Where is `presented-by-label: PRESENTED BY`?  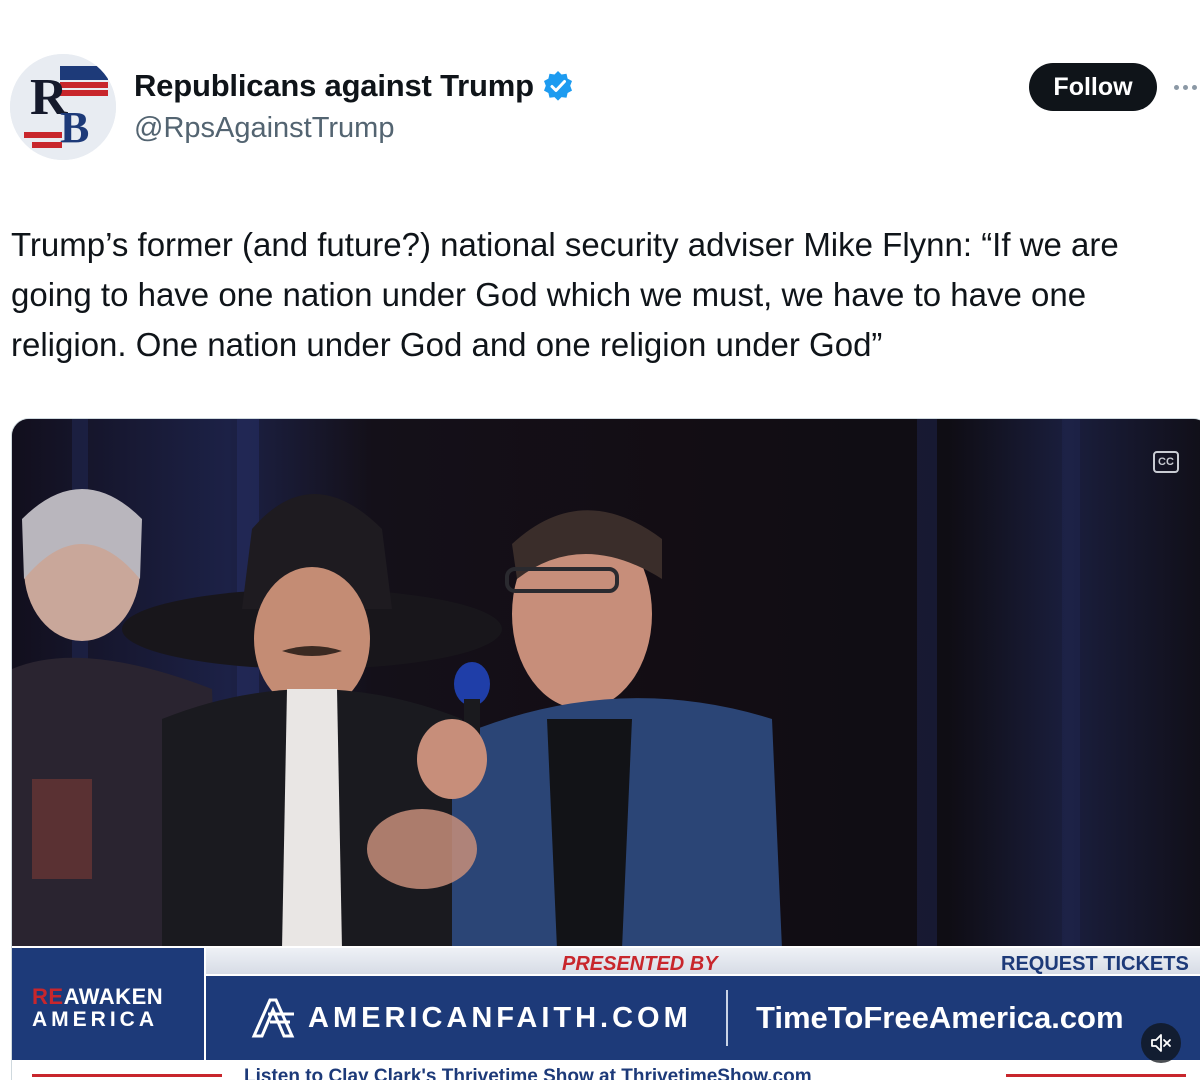
presented-by-label: PRESENTED BY is located at coordinates (640, 964).